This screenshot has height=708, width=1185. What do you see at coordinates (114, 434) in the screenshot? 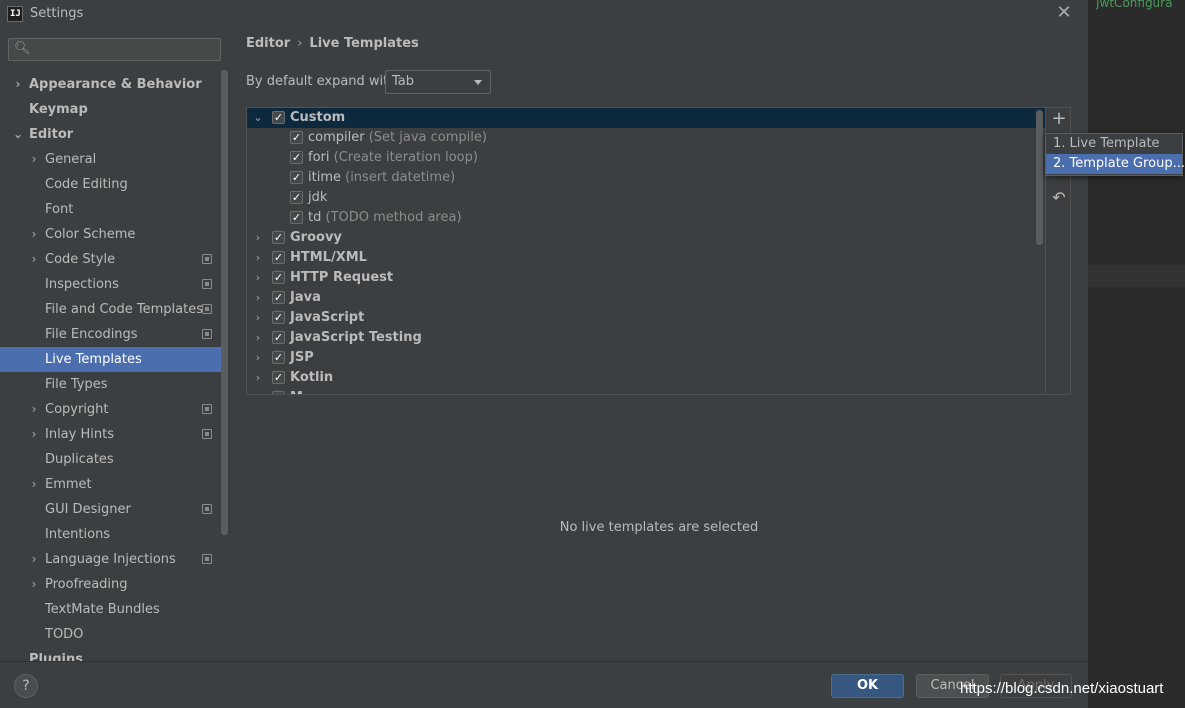
I see `sidebar-item-inlay-hints: › Inlay Hints` at bounding box center [114, 434].